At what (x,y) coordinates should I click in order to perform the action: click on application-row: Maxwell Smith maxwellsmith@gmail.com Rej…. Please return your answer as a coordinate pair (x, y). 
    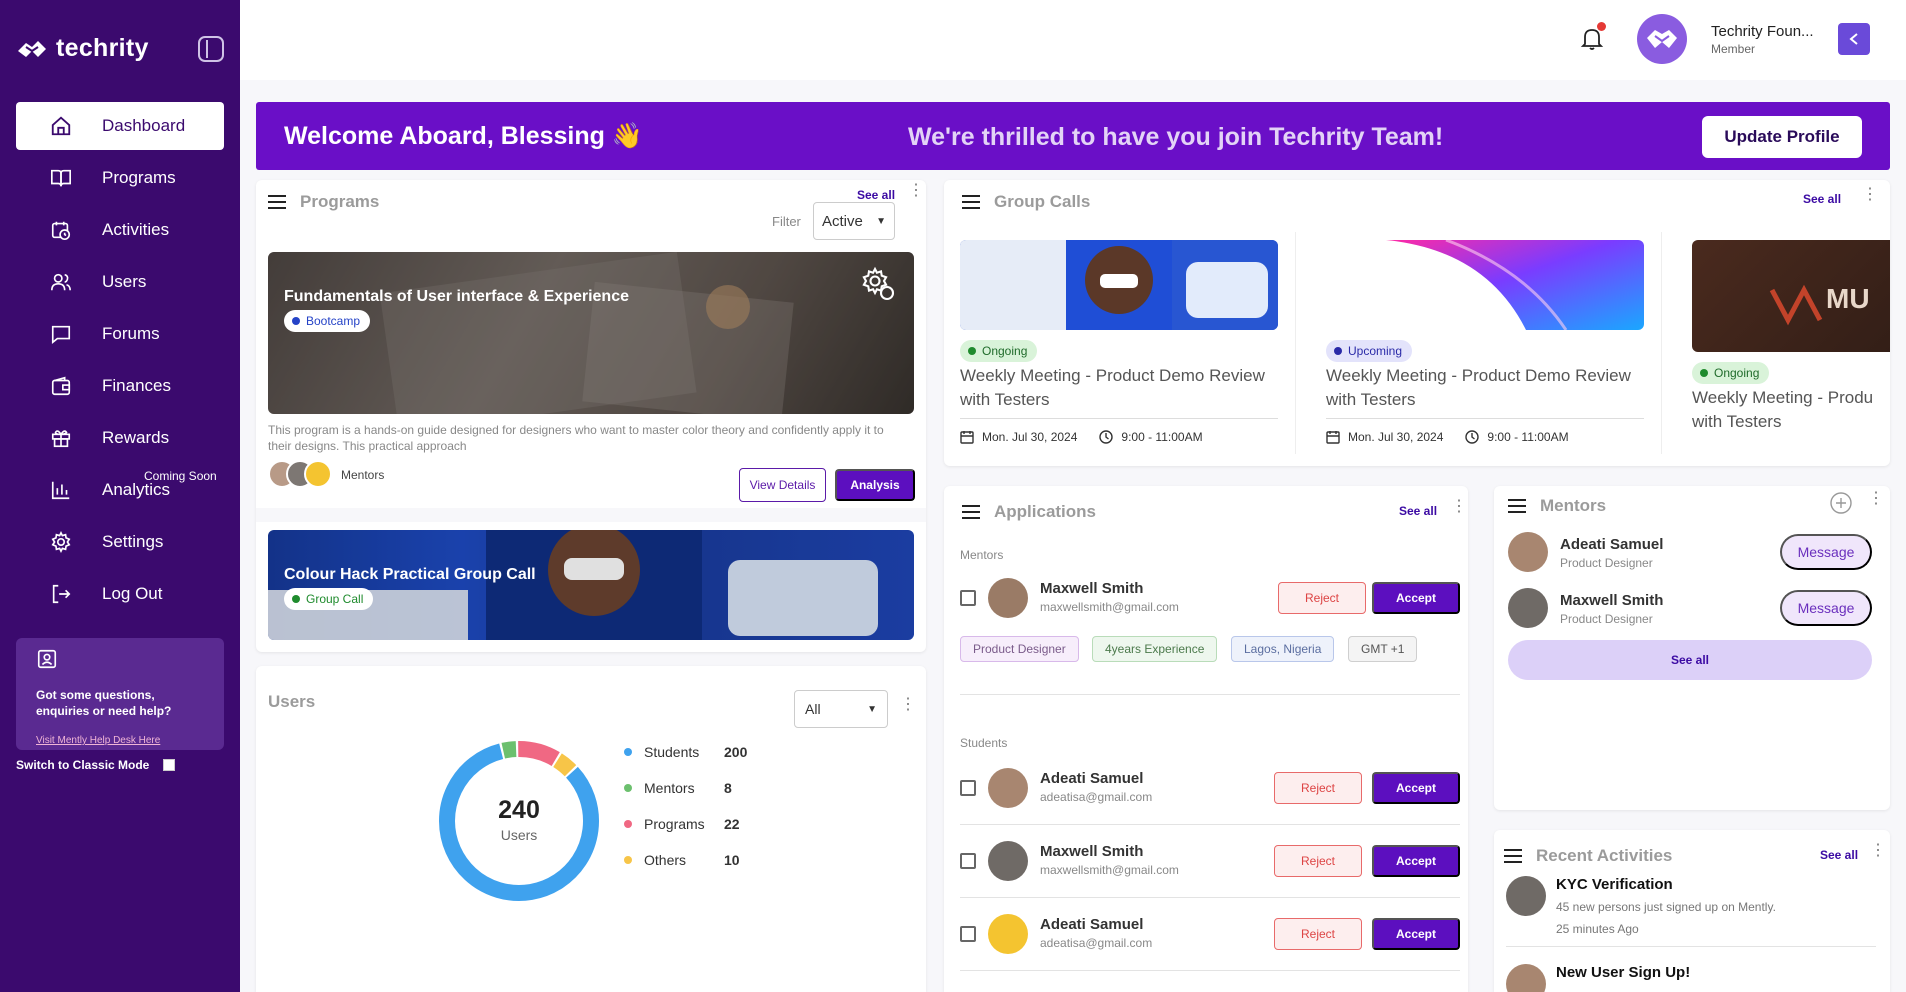
    Looking at the image, I should click on (1210, 861).